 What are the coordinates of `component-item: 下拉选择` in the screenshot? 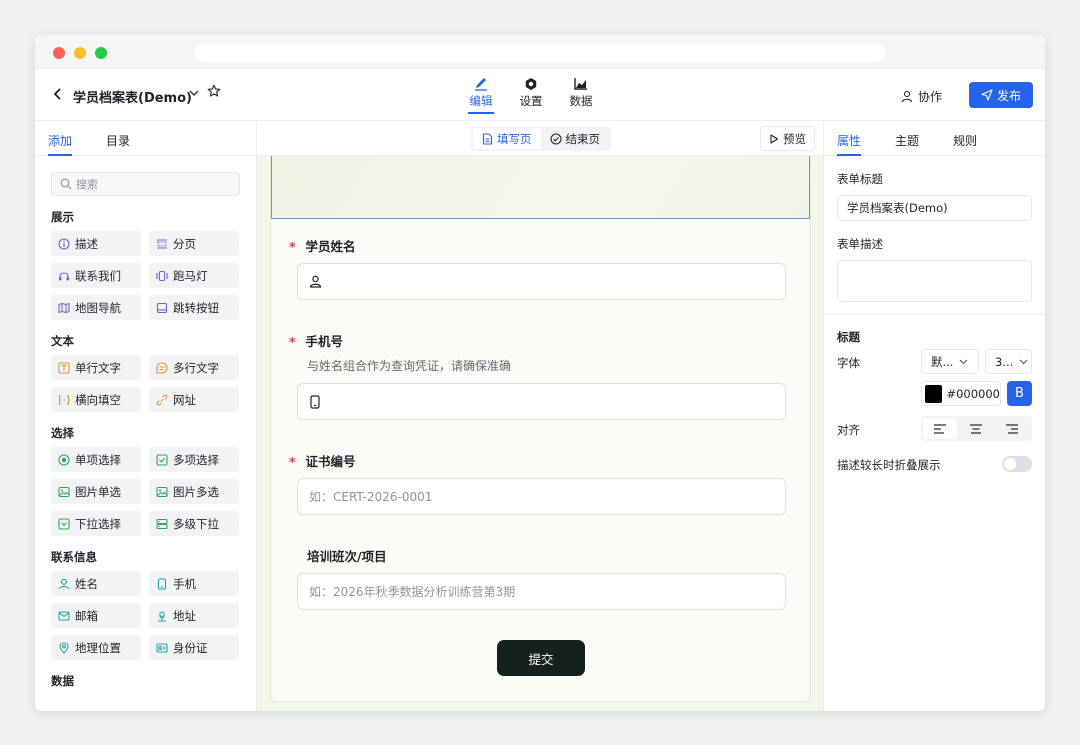 It's located at (96, 523).